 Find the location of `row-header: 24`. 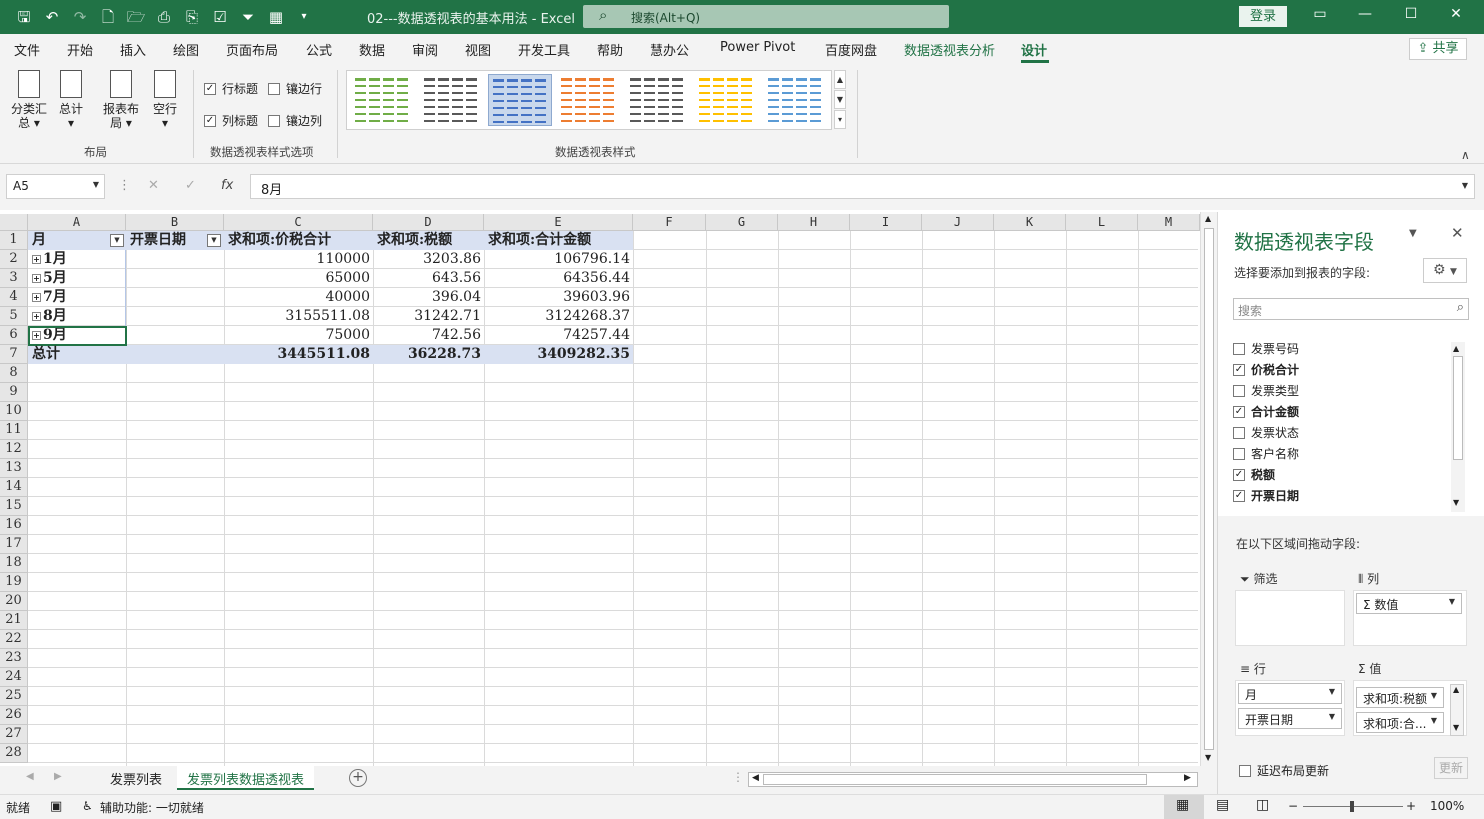

row-header: 24 is located at coordinates (14, 677).